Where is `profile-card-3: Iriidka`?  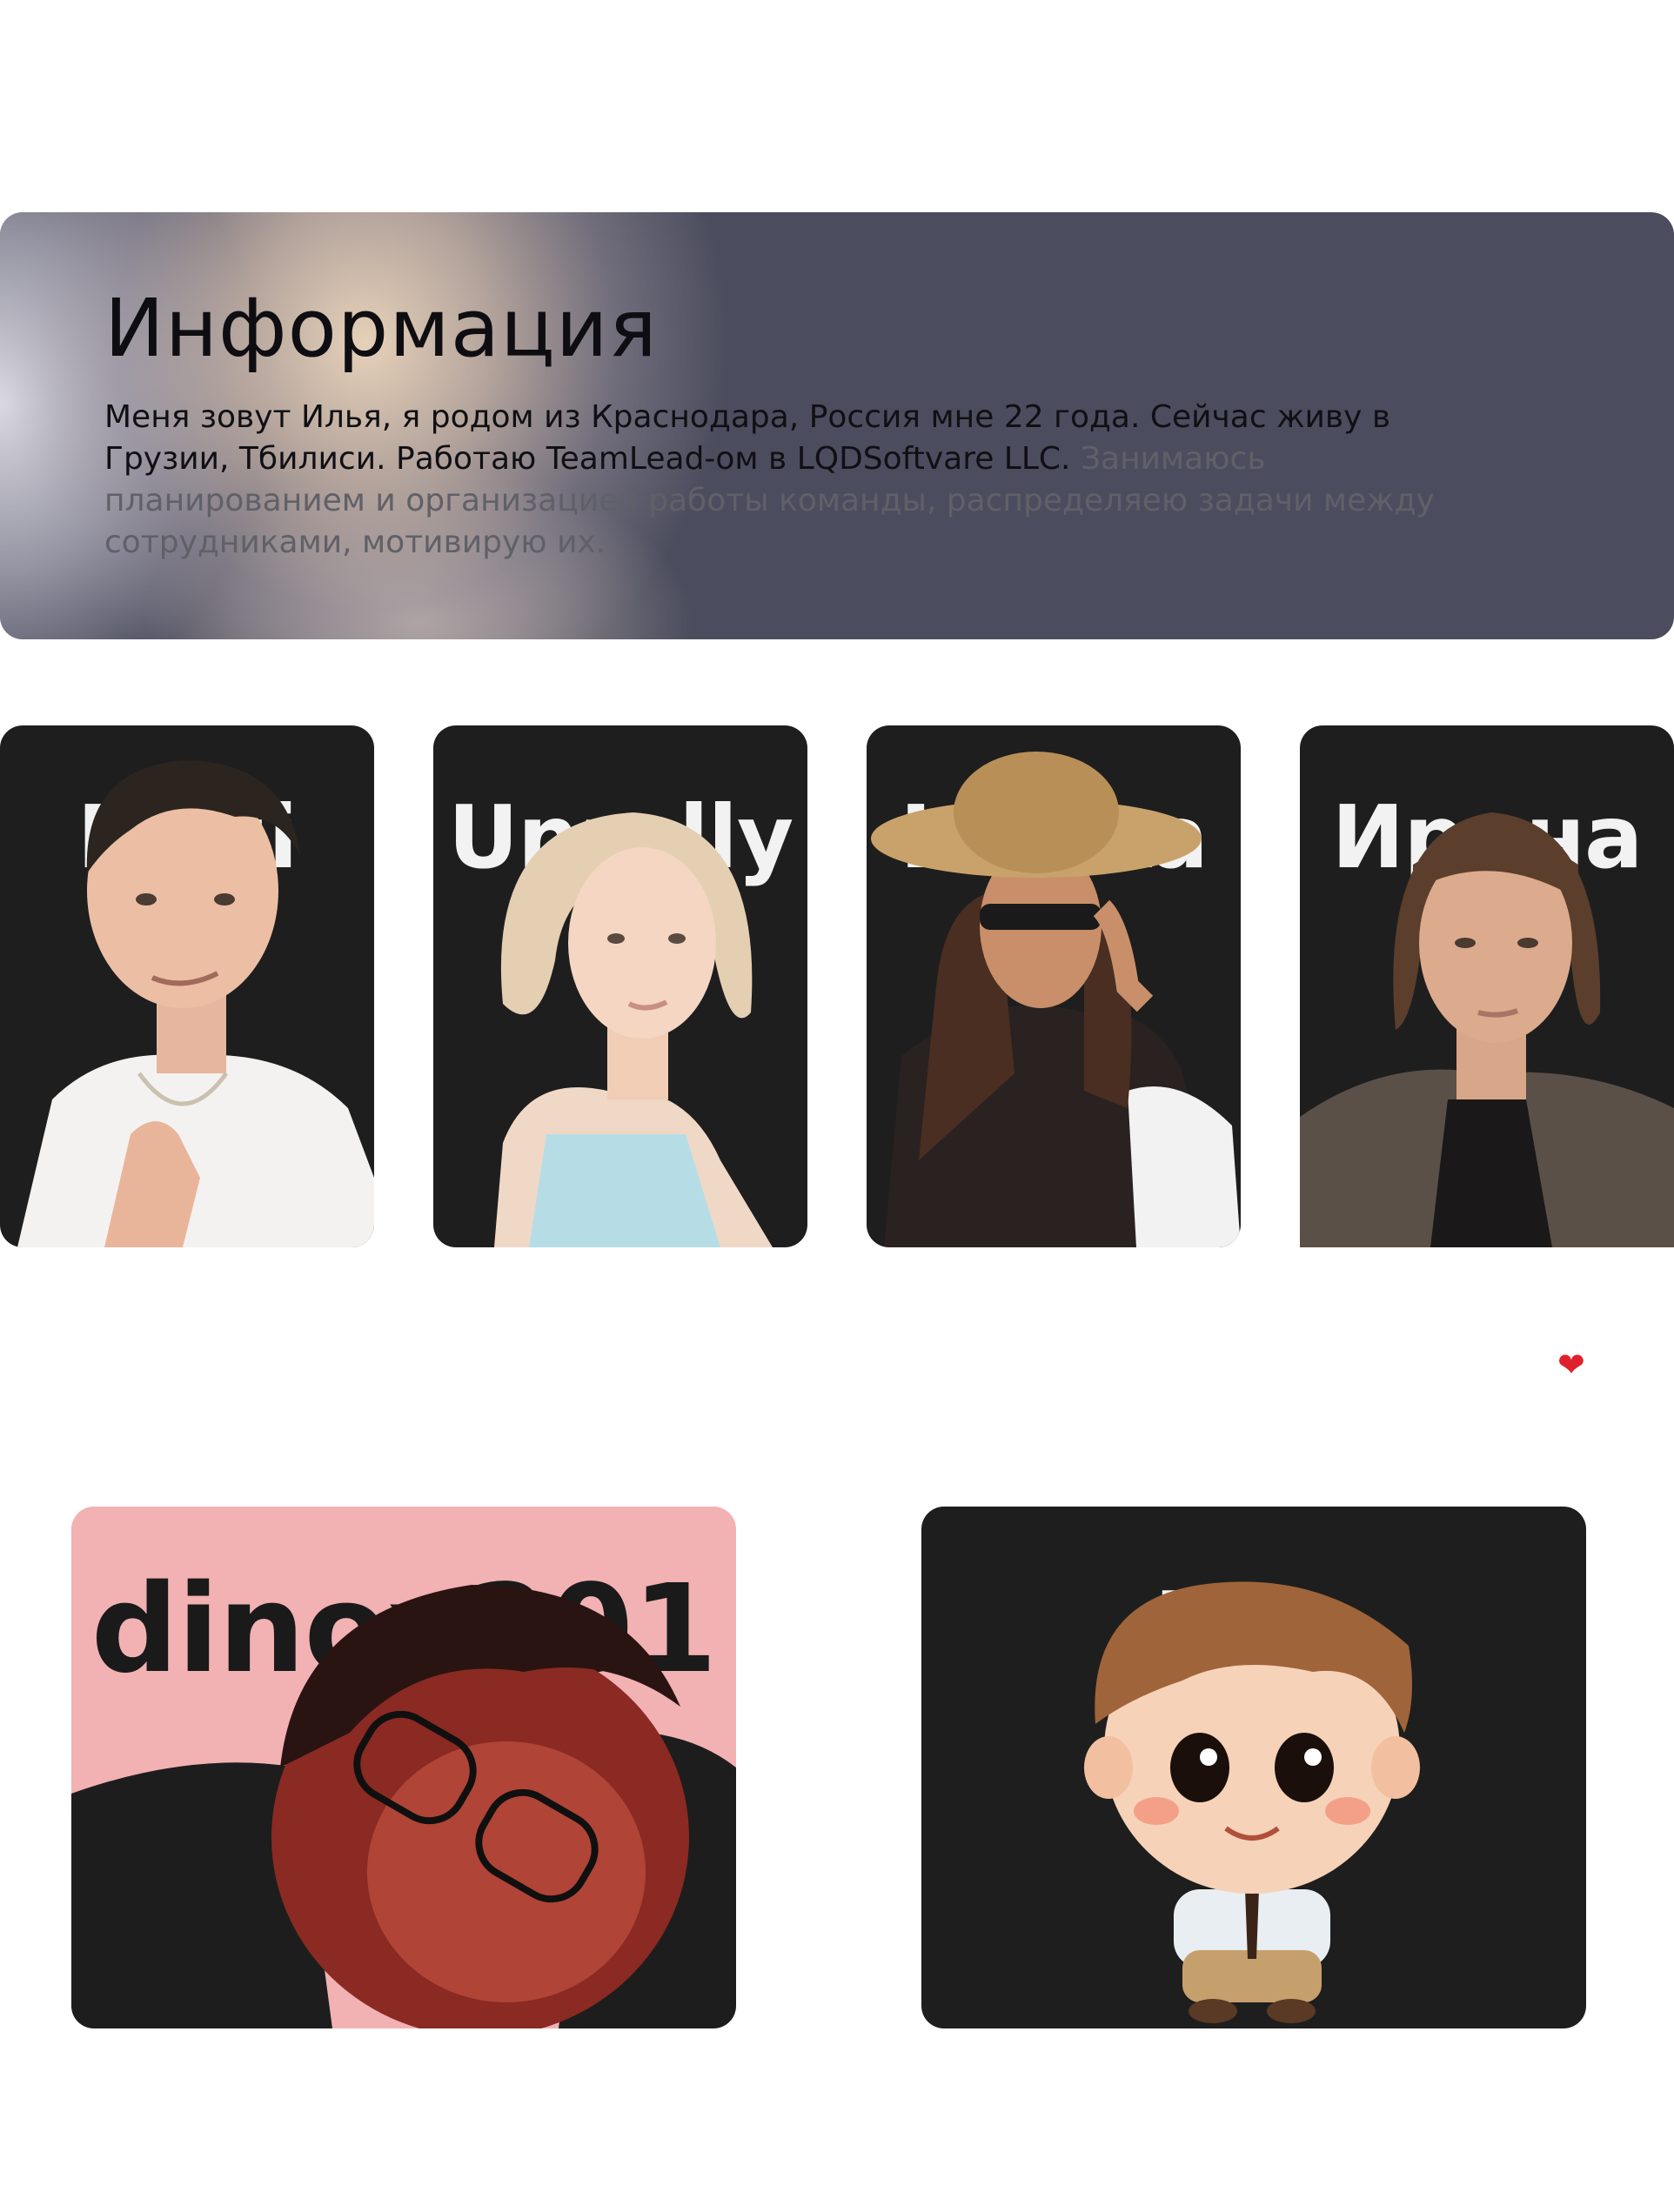
profile-card-3: Iriidka is located at coordinates (1054, 986).